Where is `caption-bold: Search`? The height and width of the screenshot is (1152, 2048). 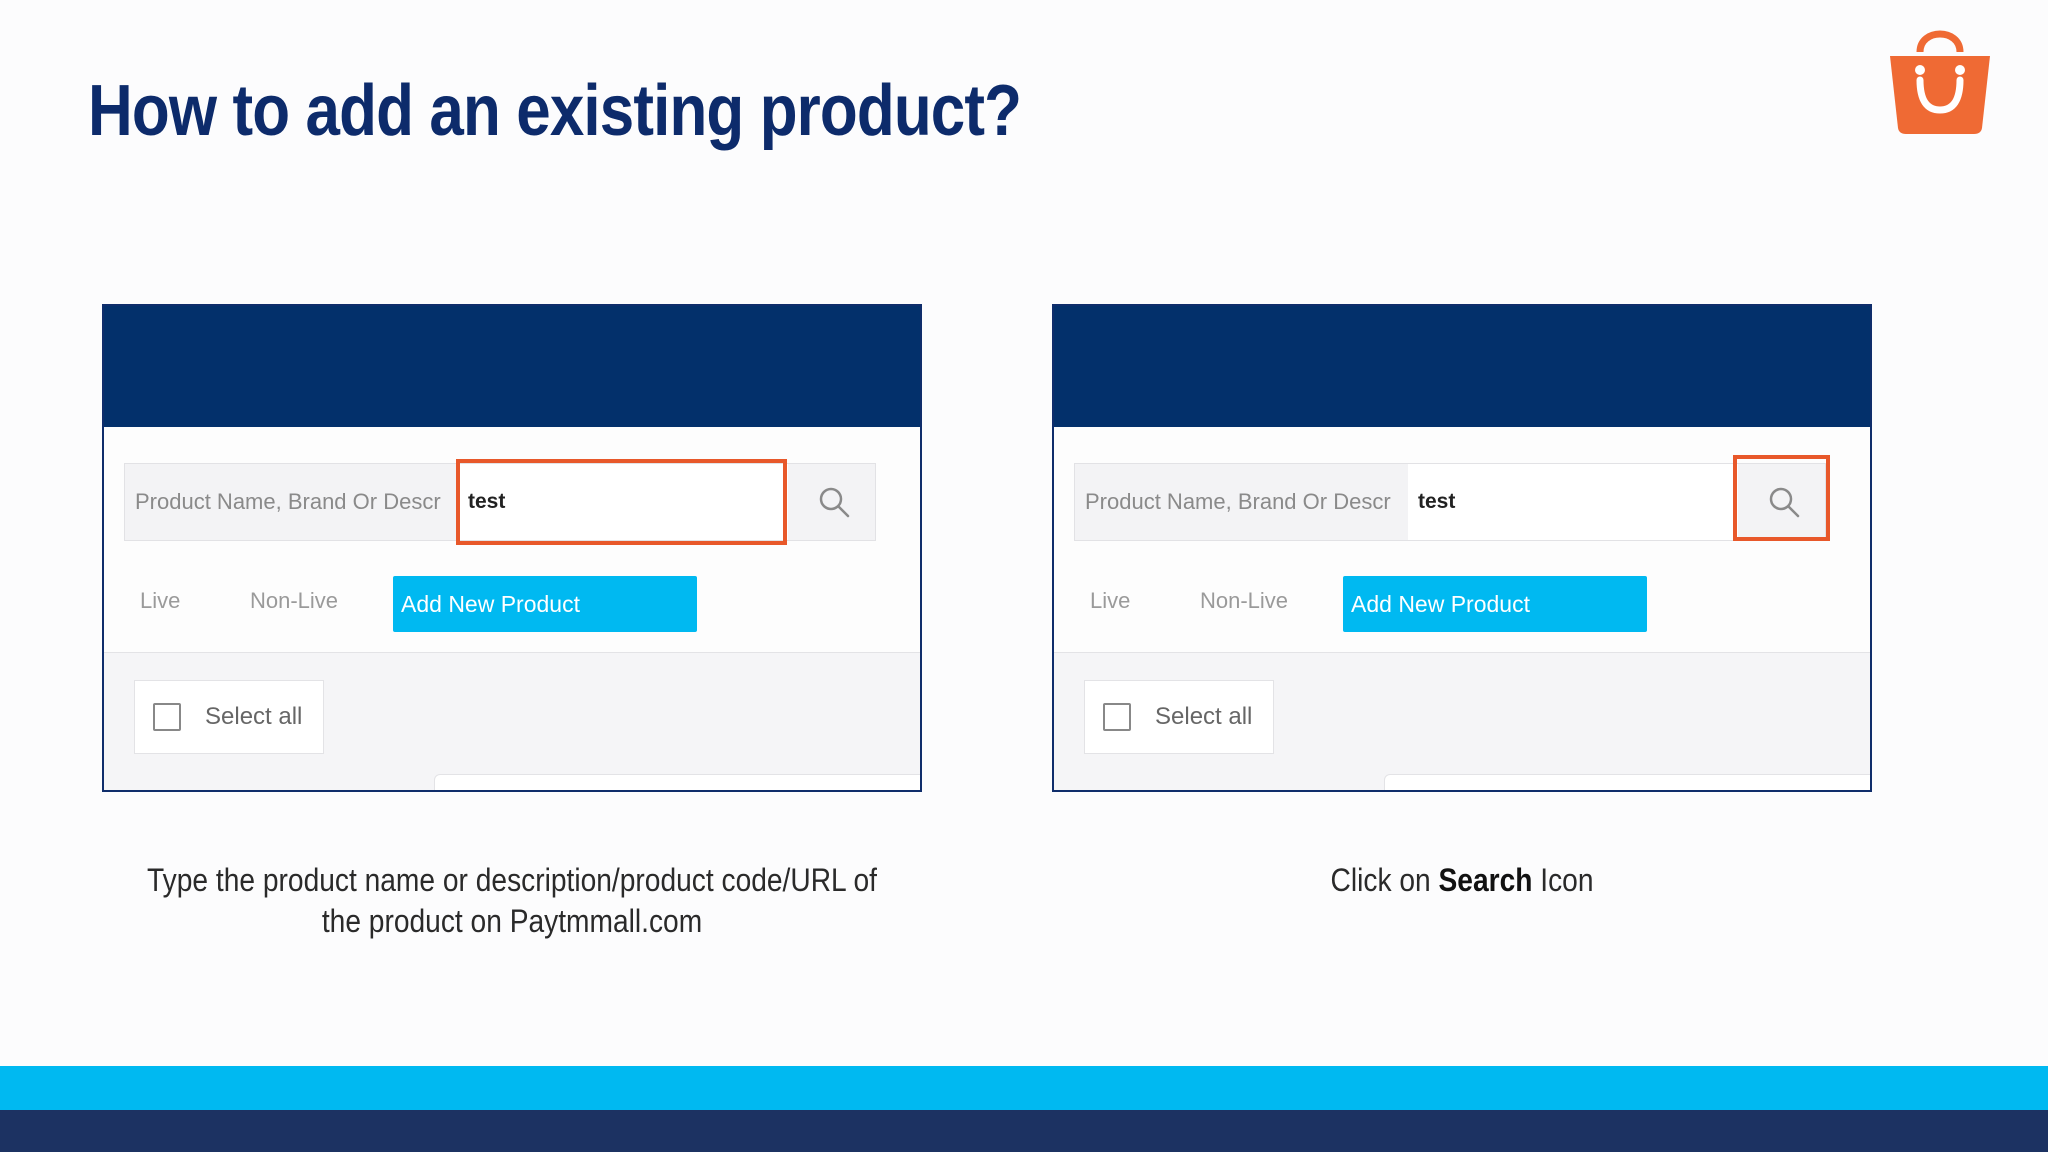 caption-bold: Search is located at coordinates (1485, 880).